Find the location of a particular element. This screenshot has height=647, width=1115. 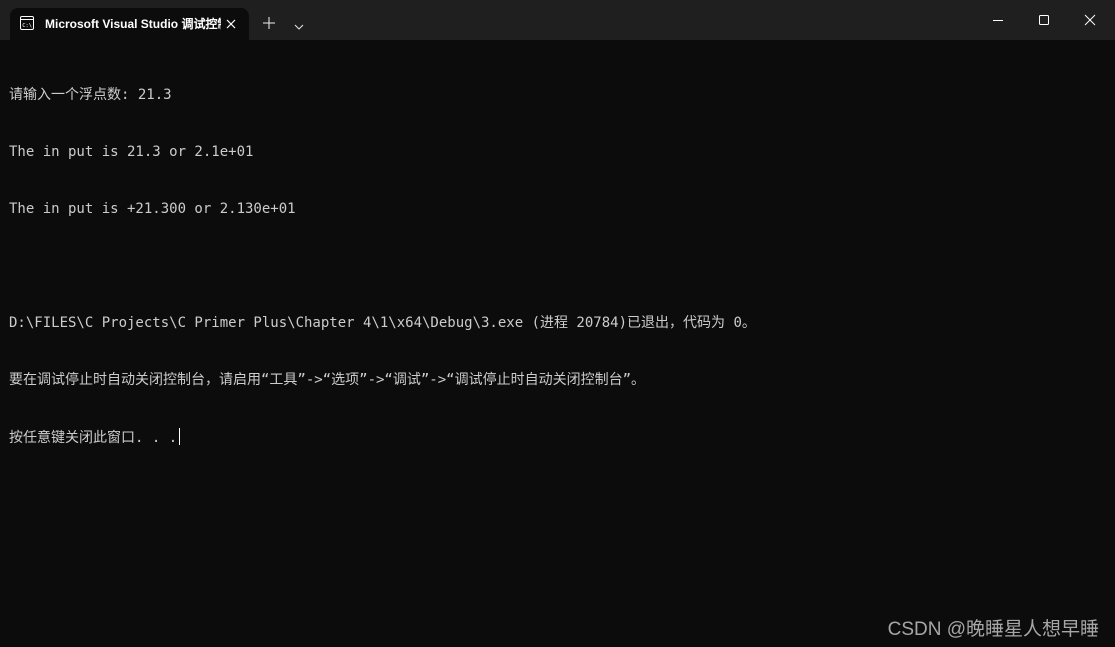

terminal-icon: C:\ is located at coordinates (27, 23).